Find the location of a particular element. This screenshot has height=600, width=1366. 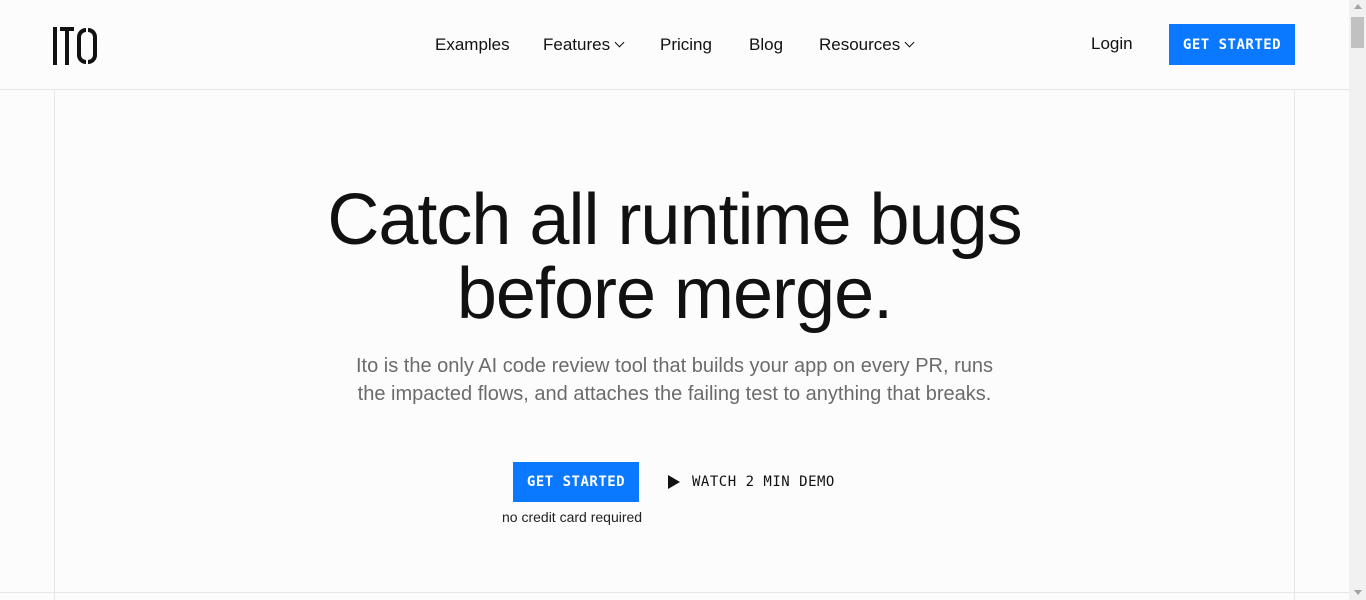

header-get-started-button: GET STARTED is located at coordinates (1232, 44).